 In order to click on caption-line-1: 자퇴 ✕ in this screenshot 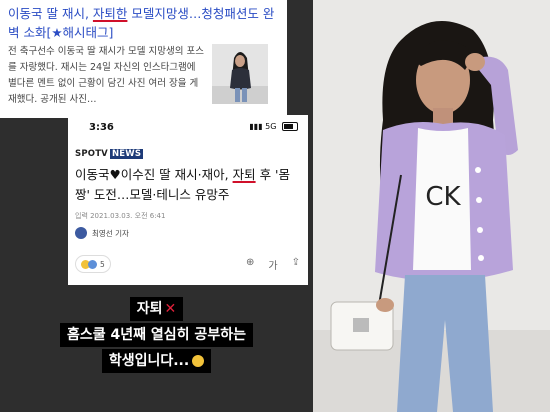, I will do `click(156, 309)`.